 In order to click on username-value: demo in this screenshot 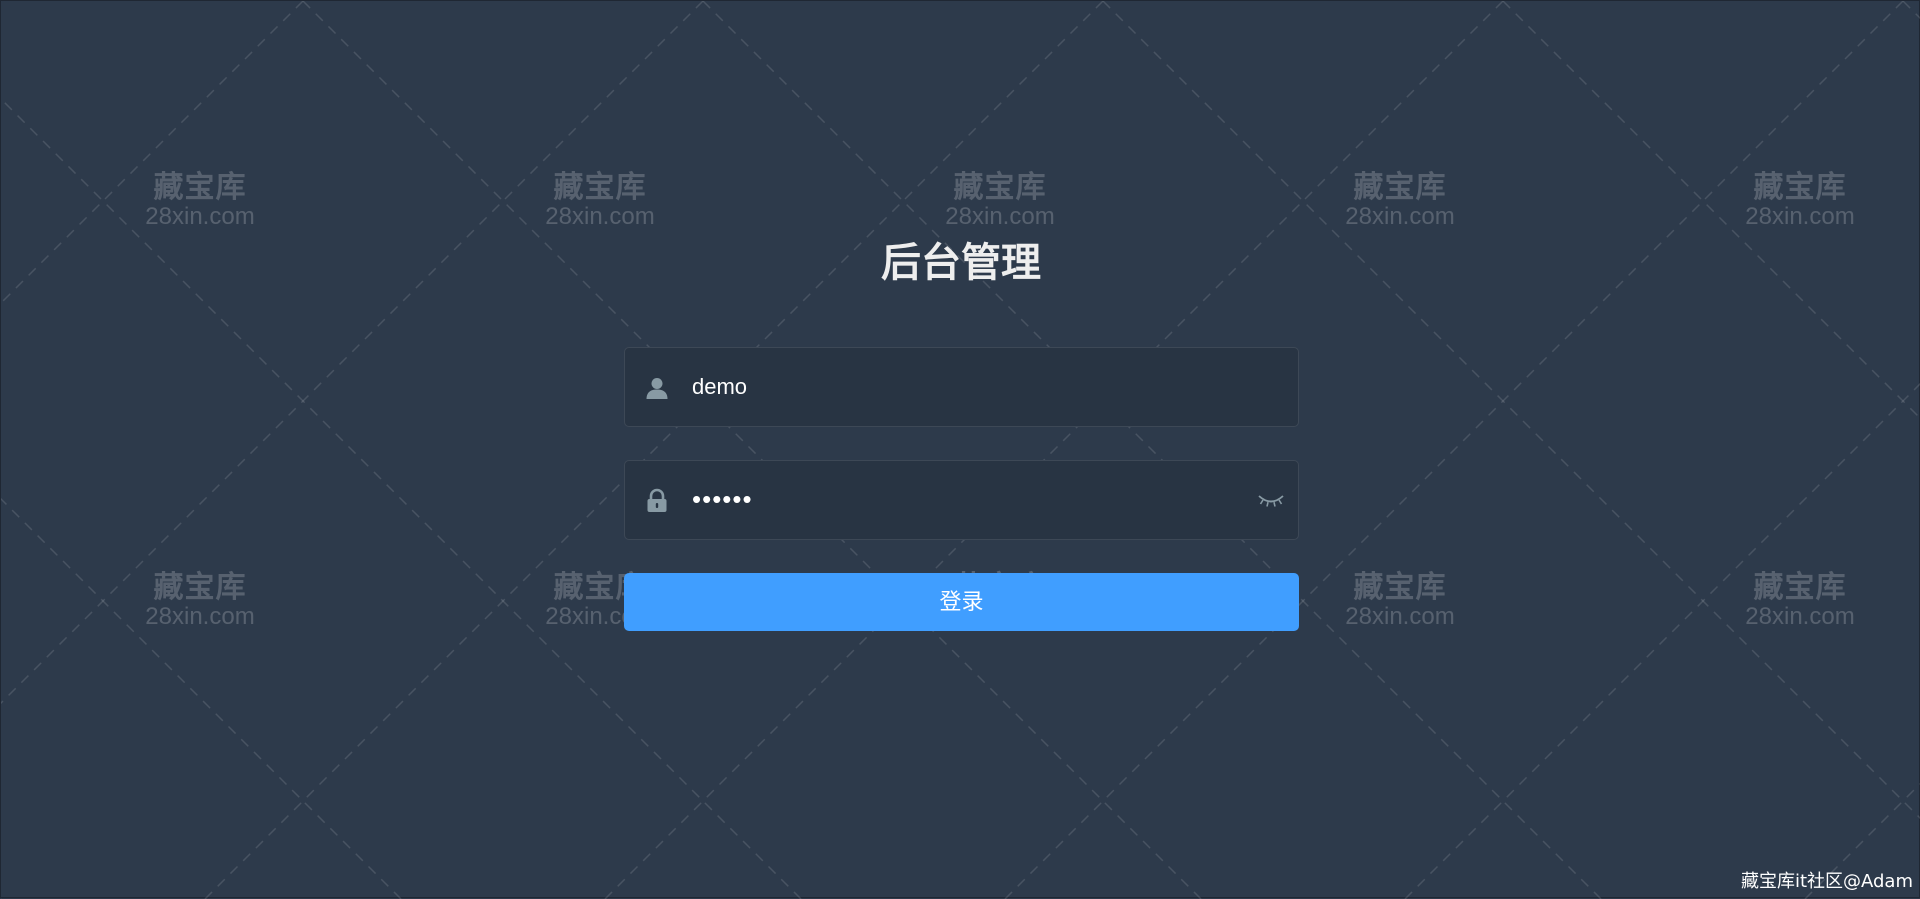, I will do `click(719, 387)`.